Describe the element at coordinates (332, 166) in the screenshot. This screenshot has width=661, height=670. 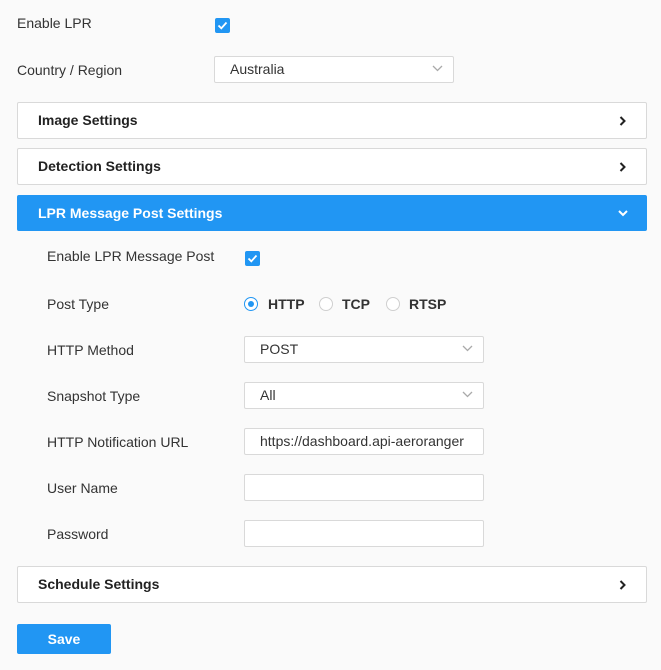
I see `detection-settings-panel: Detection Settings` at that location.